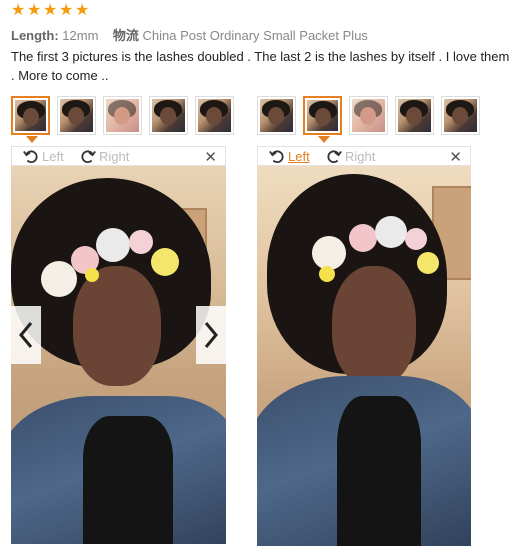 Image resolution: width=522 pixels, height=553 pixels. I want to click on length-value: 12mm, so click(80, 35).